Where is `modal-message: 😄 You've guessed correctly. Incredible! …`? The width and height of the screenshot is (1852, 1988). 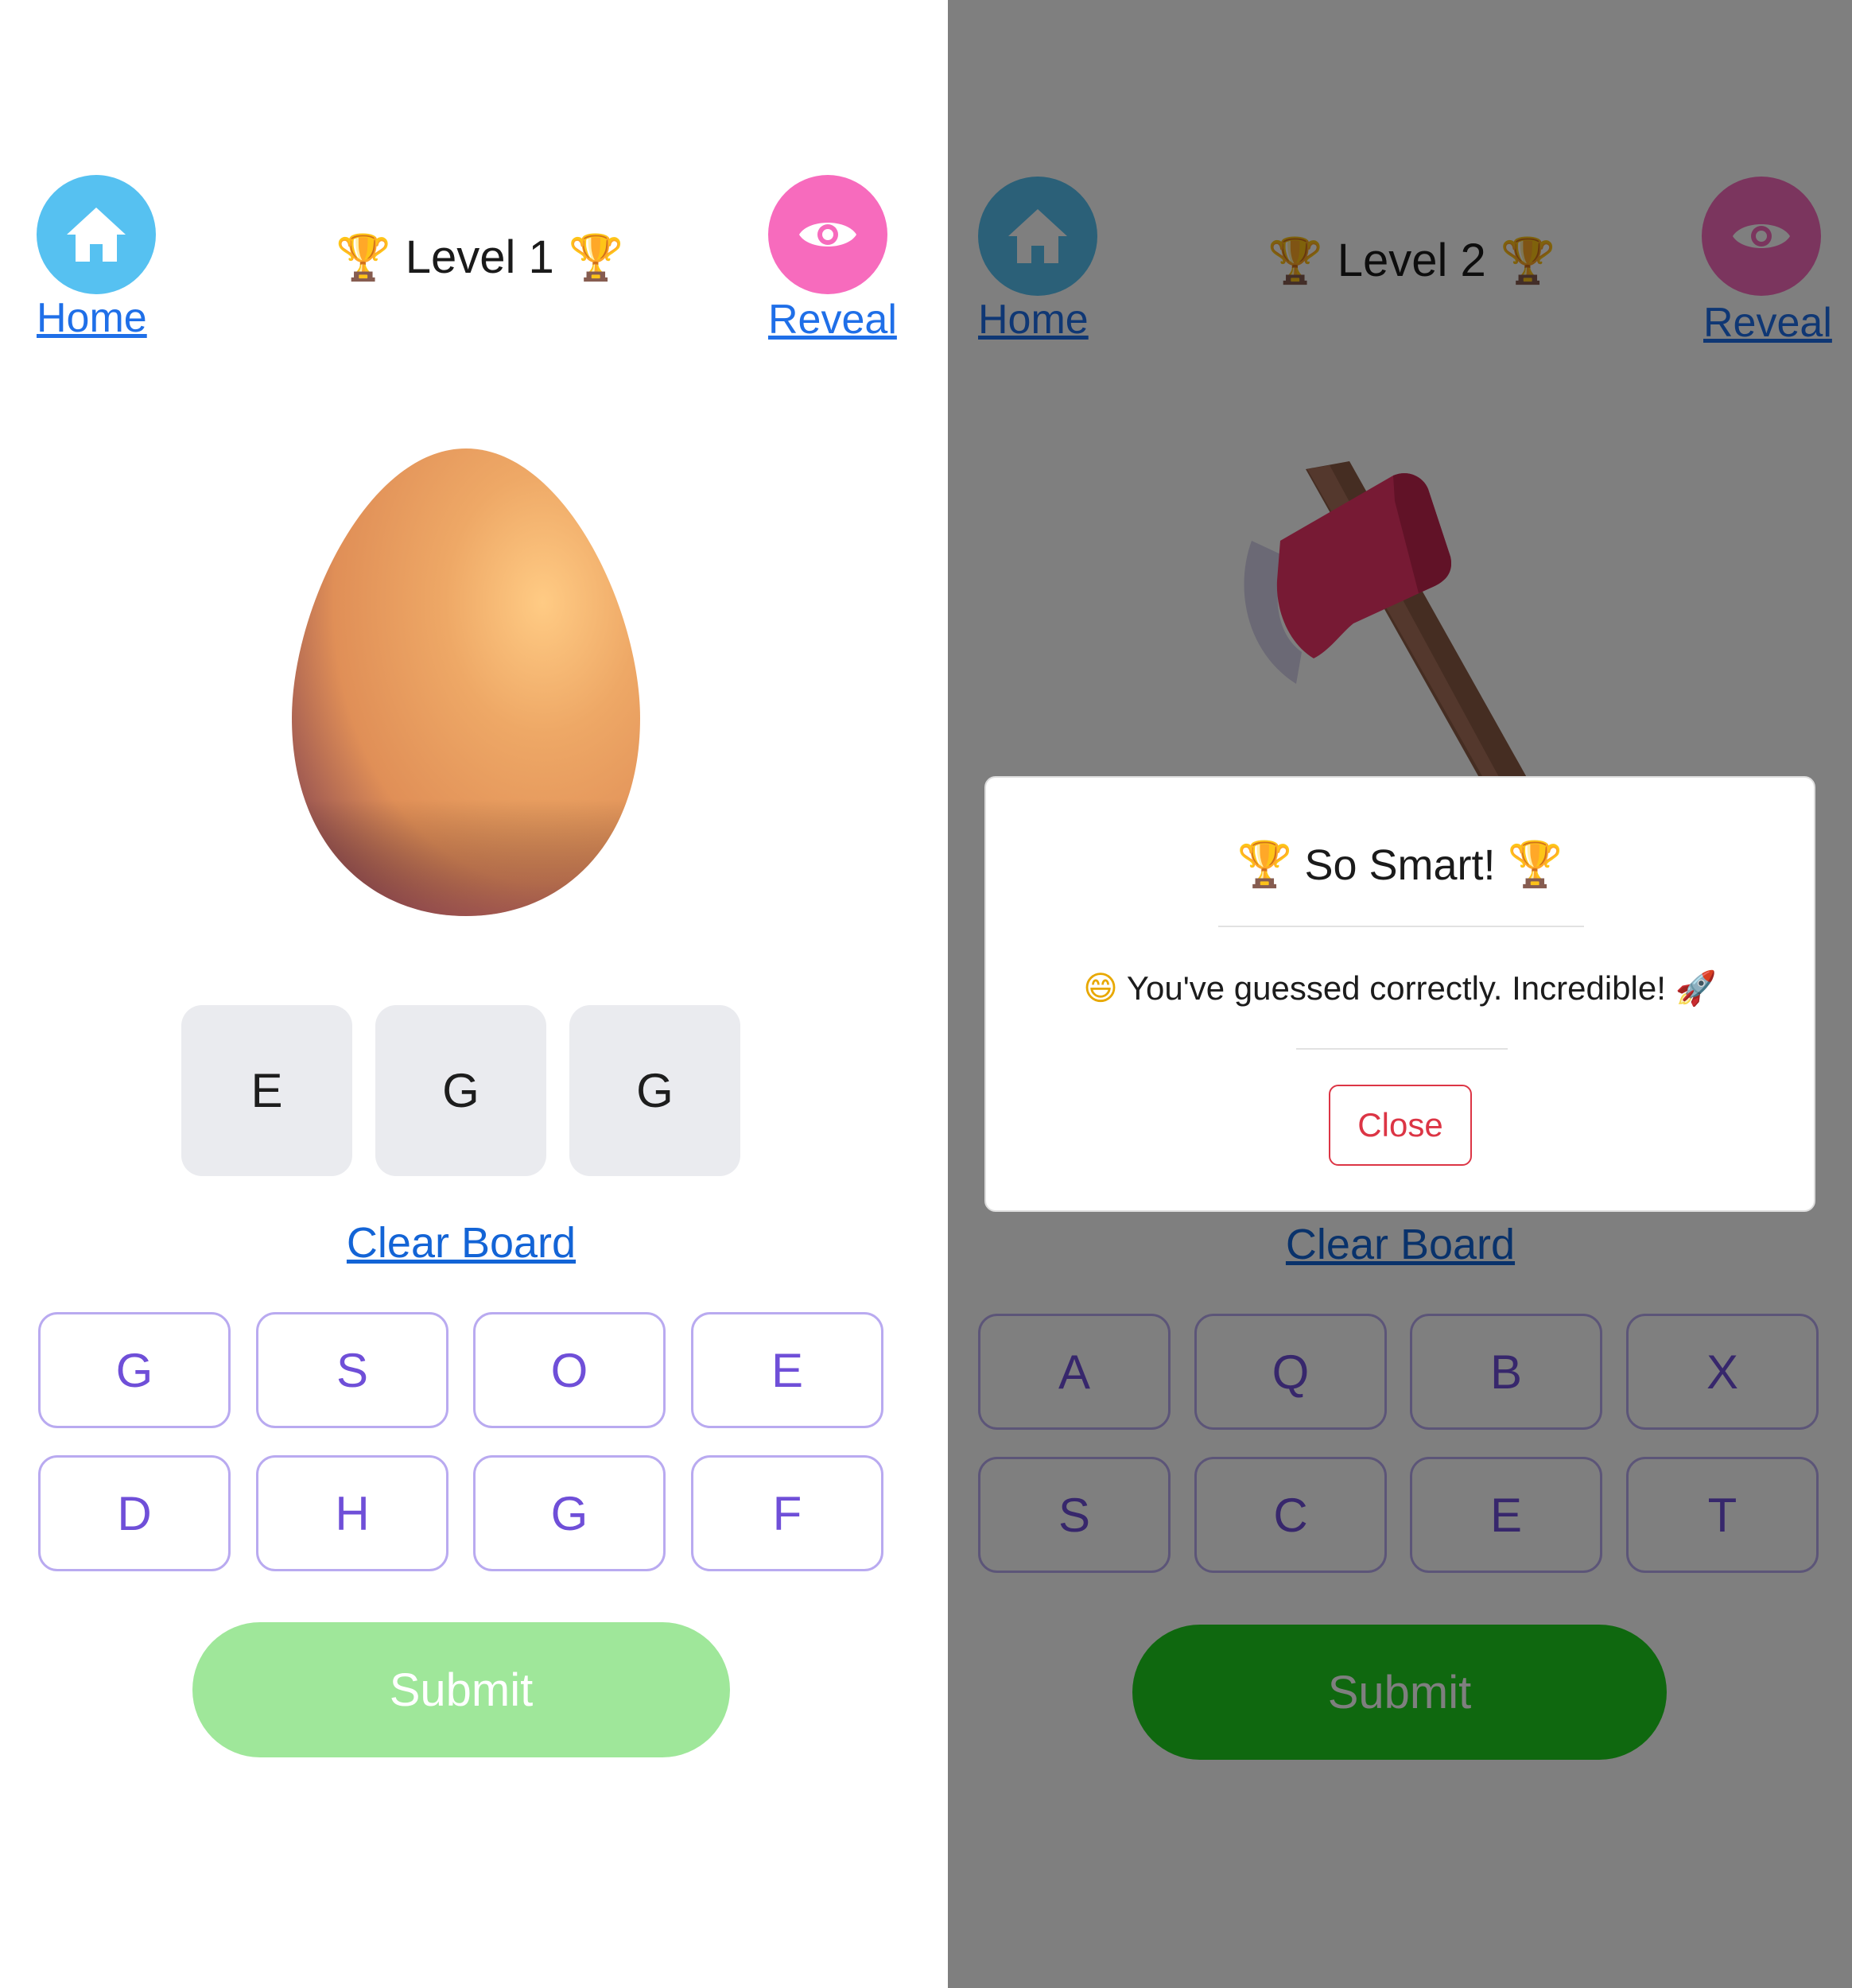 modal-message: 😄 You've guessed correctly. Incredible! … is located at coordinates (1400, 988).